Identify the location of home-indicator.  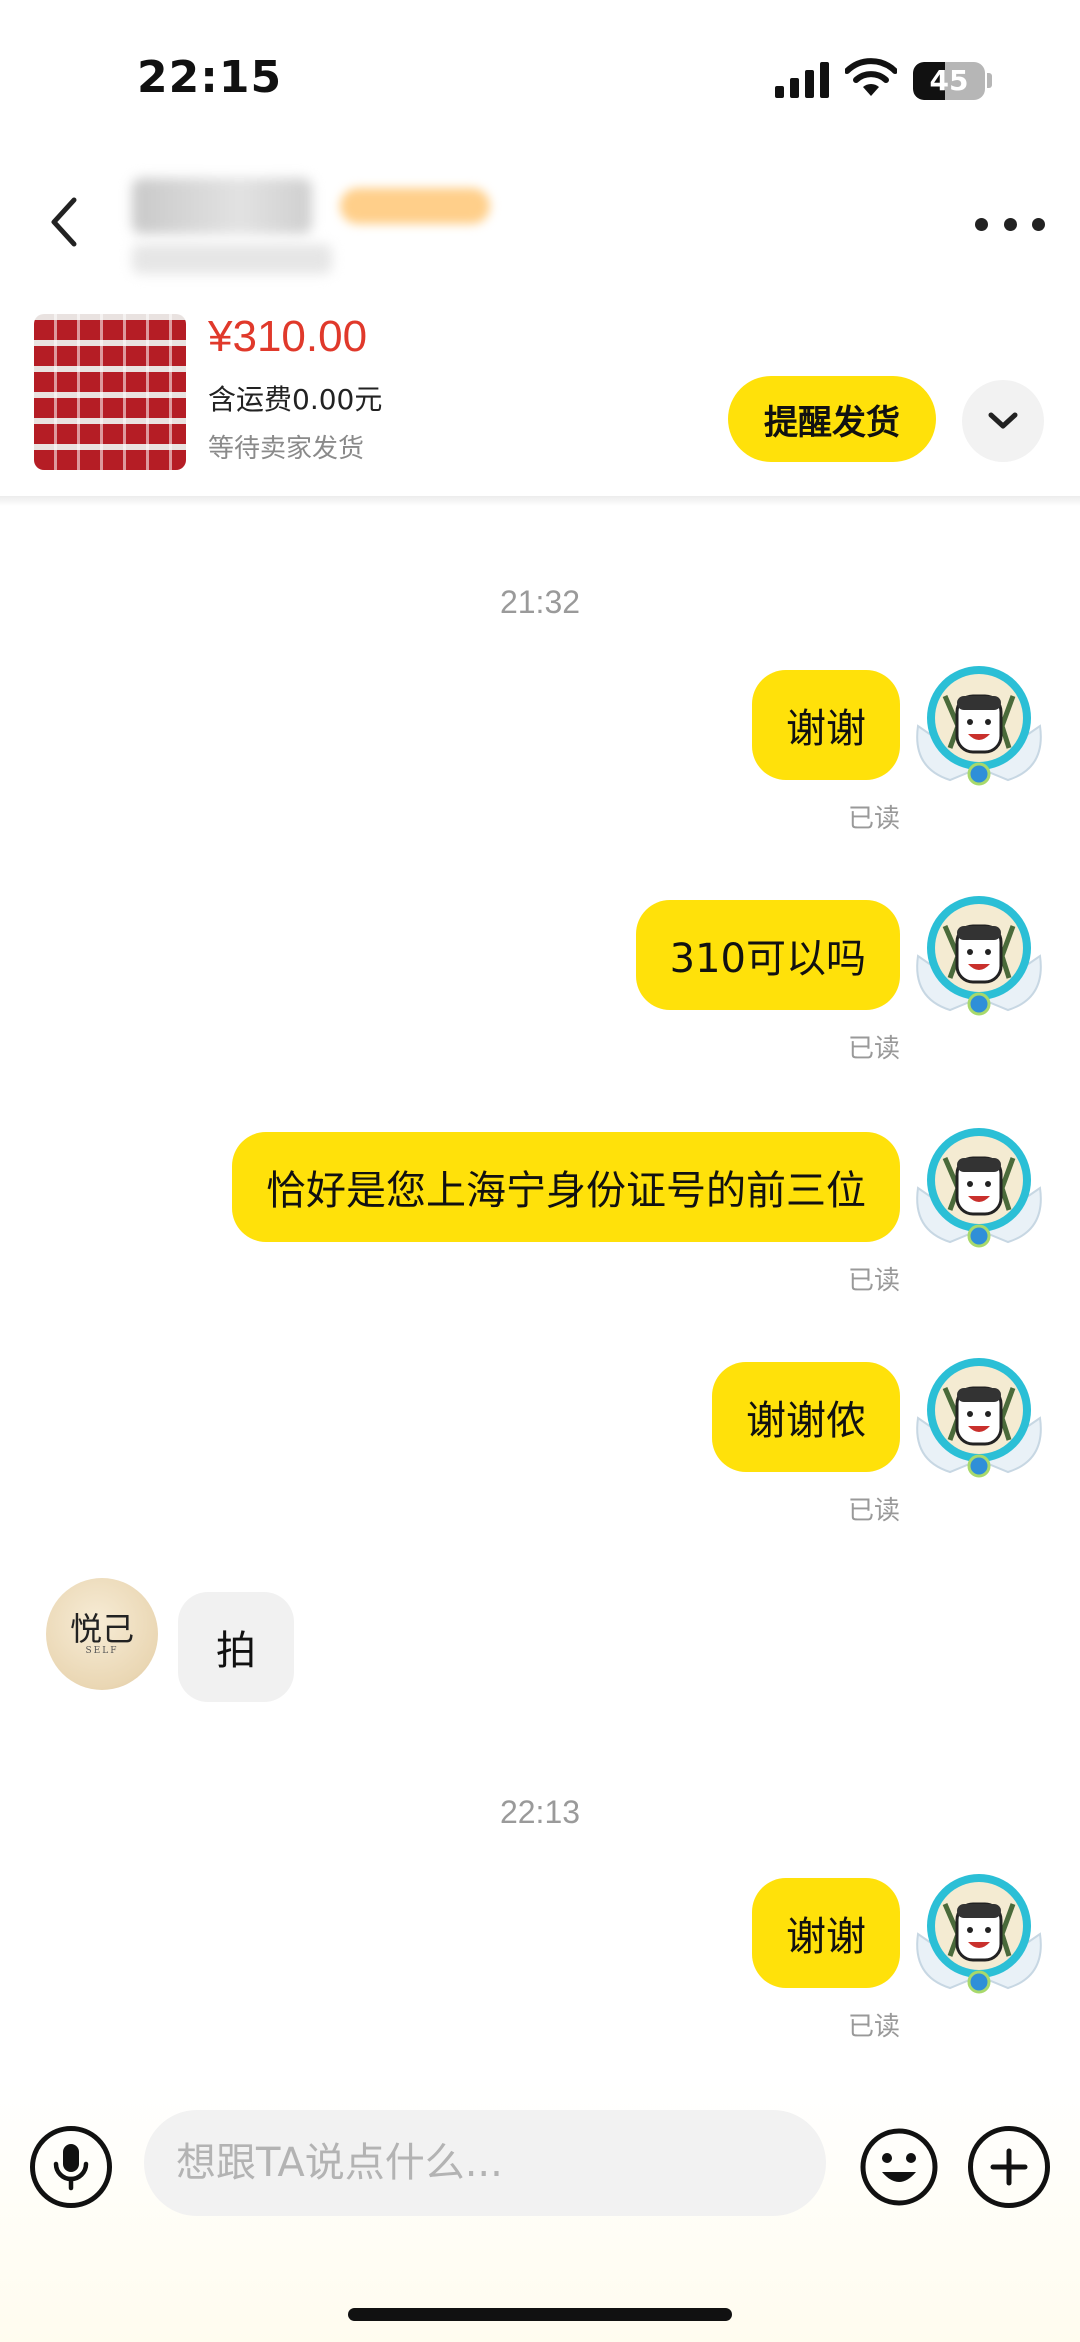
(540, 2314).